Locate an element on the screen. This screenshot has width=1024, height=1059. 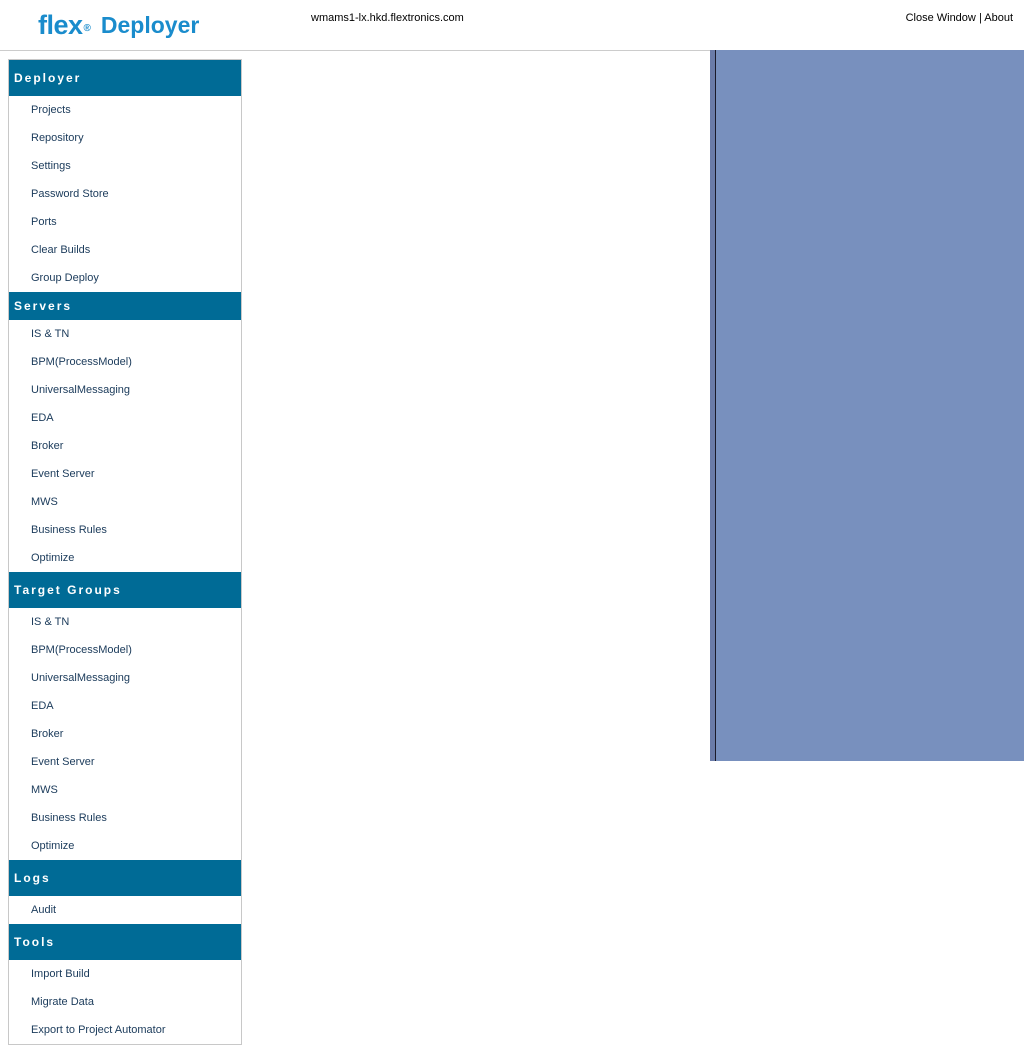
sidebar-item-servers-is-tn: IS & TN is located at coordinates (125, 334).